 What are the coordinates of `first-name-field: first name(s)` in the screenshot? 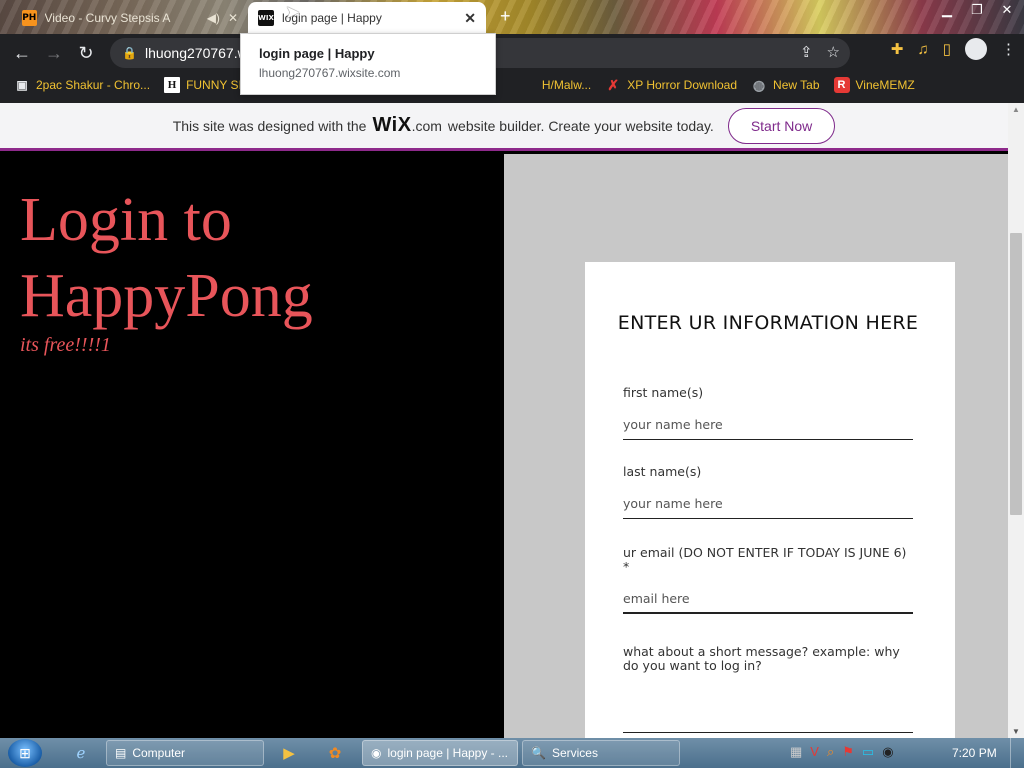 It's located at (768, 413).